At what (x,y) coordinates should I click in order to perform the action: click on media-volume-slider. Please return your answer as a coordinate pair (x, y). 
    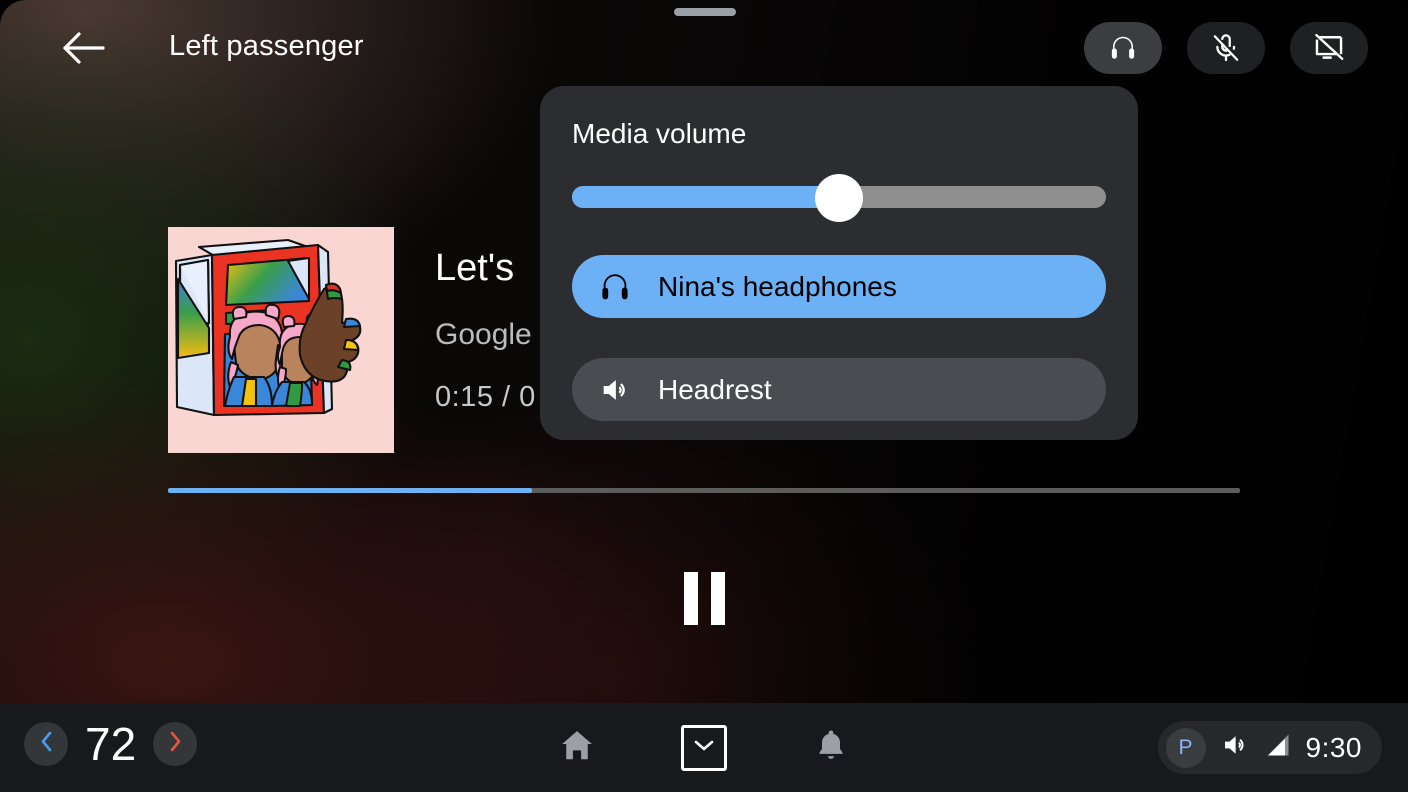
    Looking at the image, I should click on (839, 198).